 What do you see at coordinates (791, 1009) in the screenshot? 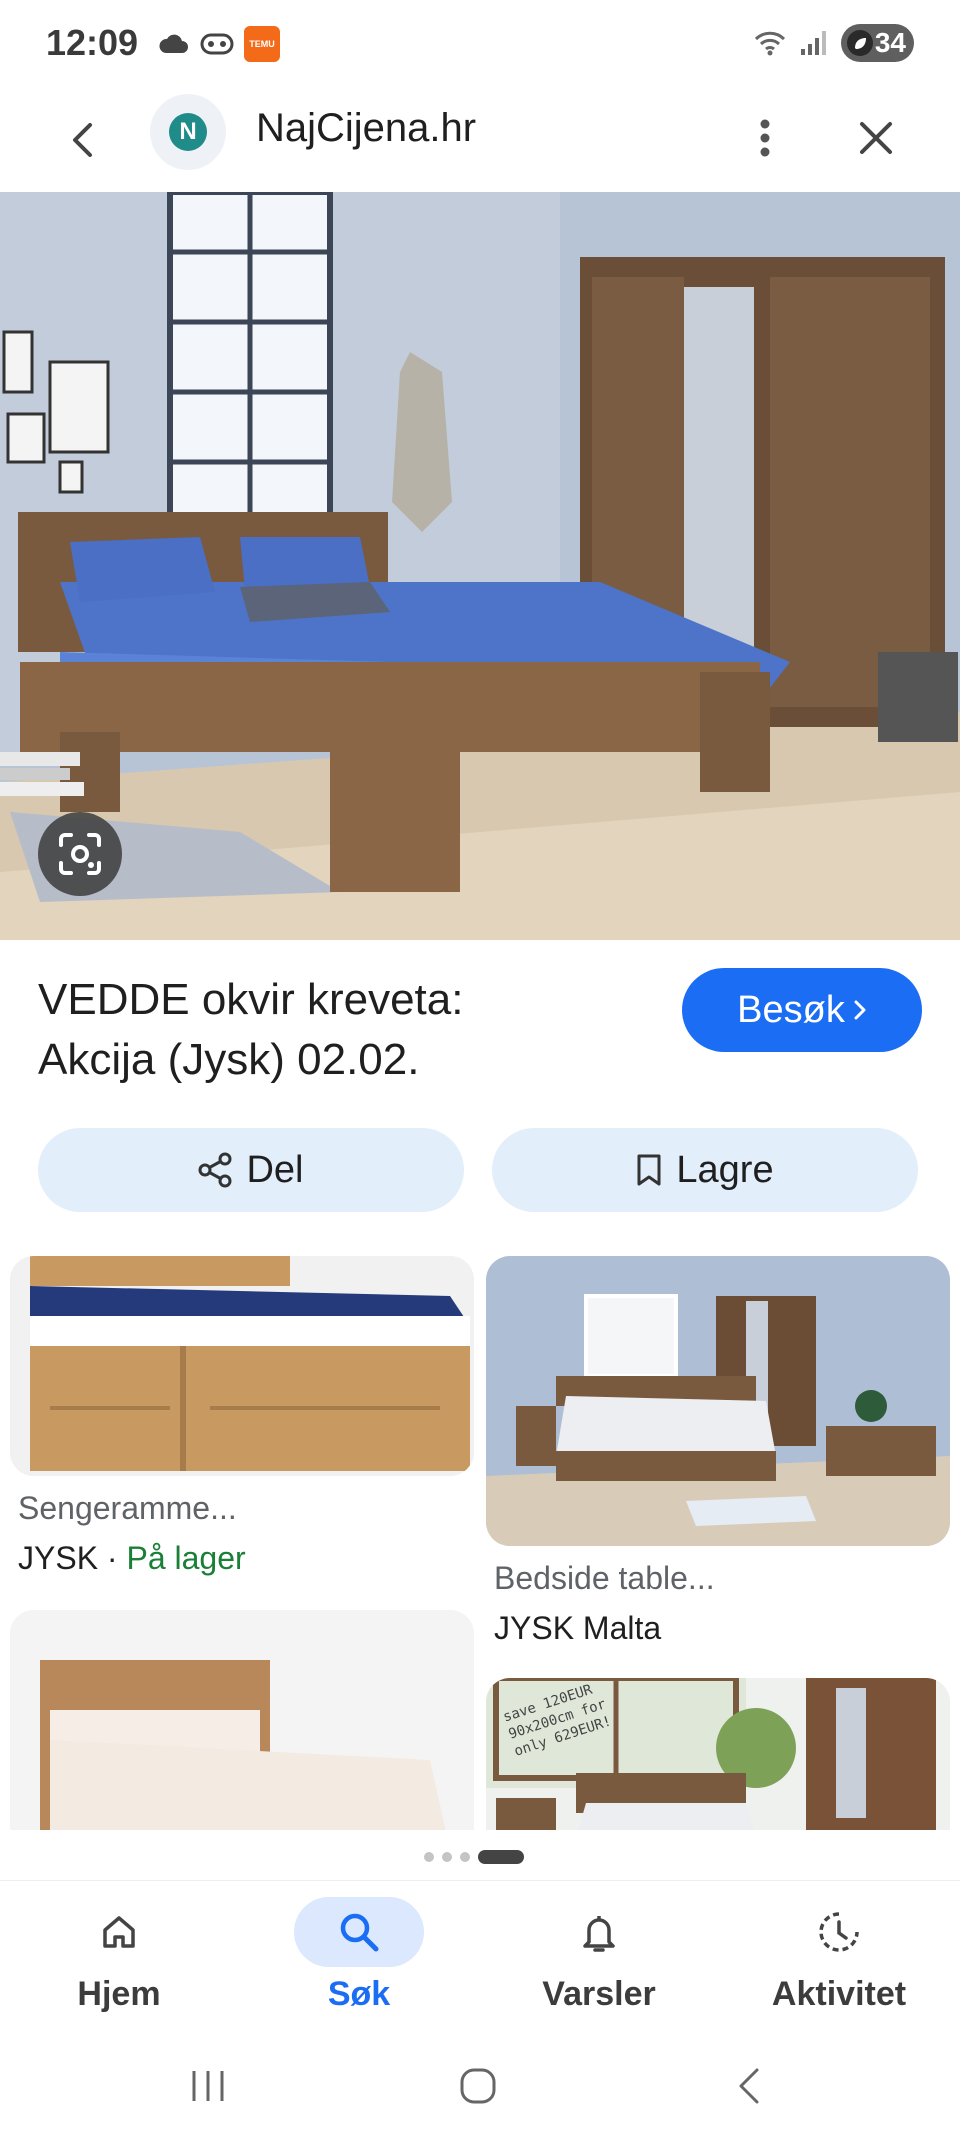
I see `visit-button-label: Besøk` at bounding box center [791, 1009].